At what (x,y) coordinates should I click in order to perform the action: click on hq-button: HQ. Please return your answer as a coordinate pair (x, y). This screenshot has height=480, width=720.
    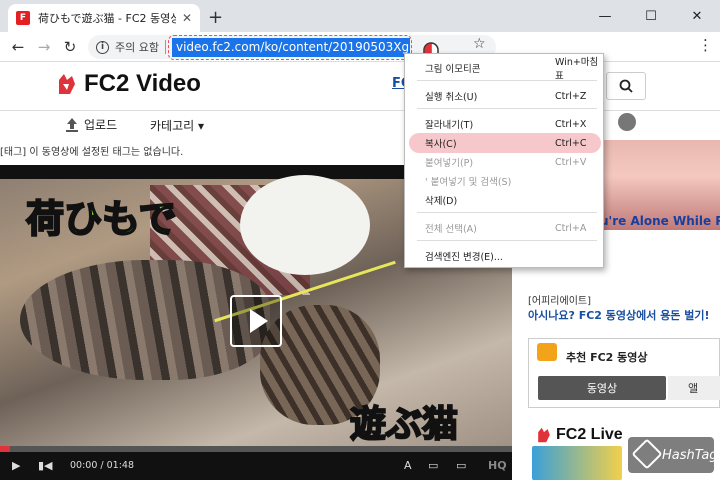
    Looking at the image, I should click on (497, 465).